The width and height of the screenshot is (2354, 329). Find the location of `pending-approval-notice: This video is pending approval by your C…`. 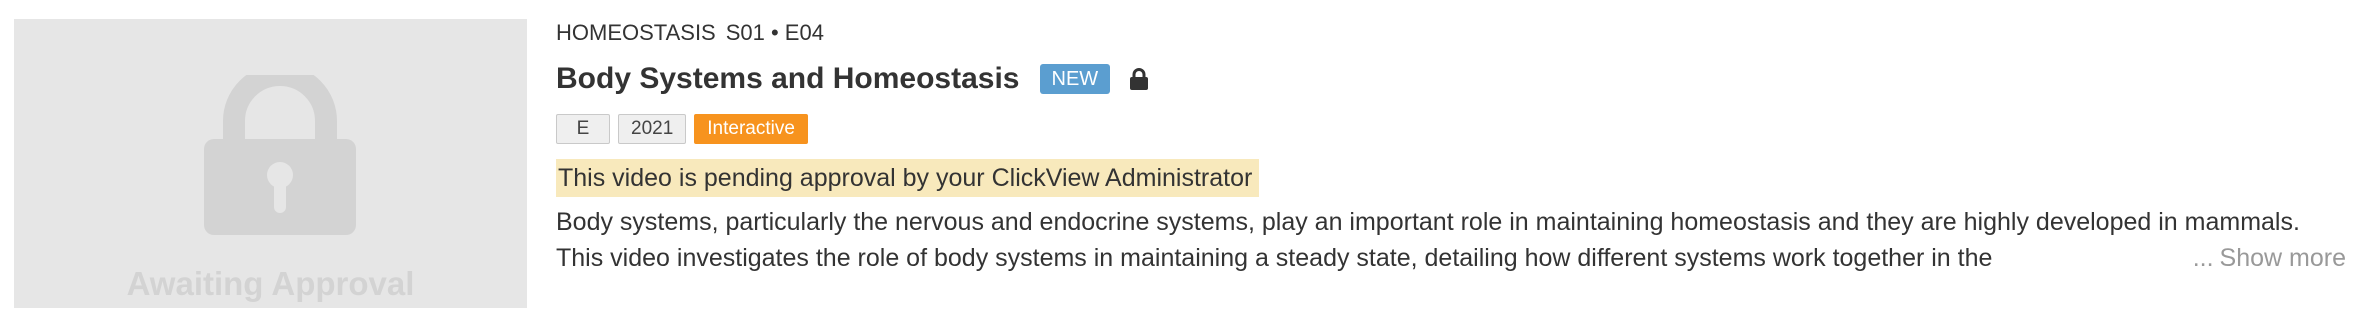

pending-approval-notice: This video is pending approval by your C… is located at coordinates (908, 178).